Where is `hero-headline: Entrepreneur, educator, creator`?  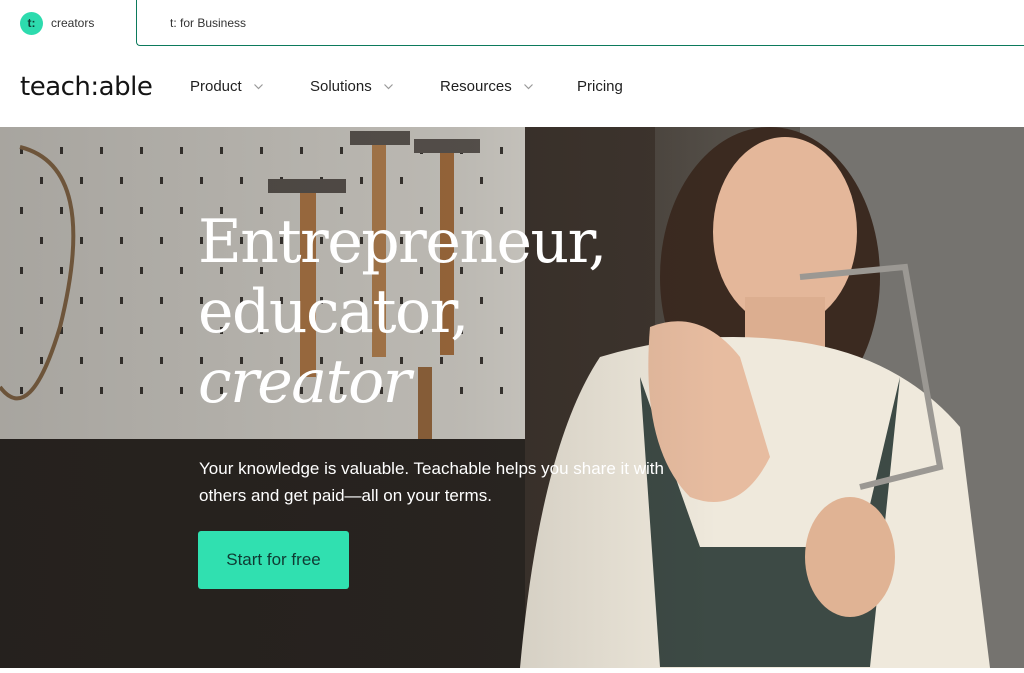 hero-headline: Entrepreneur, educator, creator is located at coordinates (402, 312).